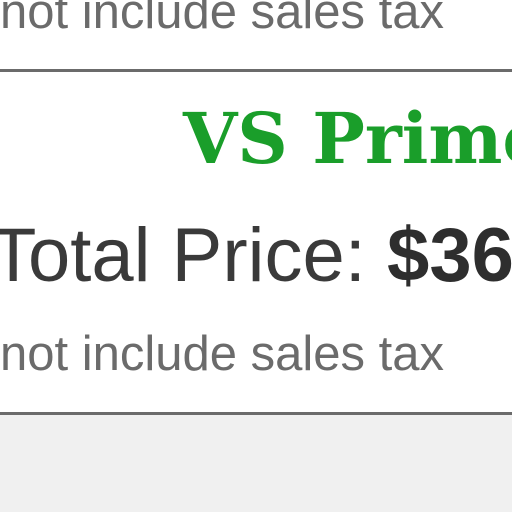 The height and width of the screenshot is (512, 512). I want to click on price-line: Total Price: $36, so click(256, 256).